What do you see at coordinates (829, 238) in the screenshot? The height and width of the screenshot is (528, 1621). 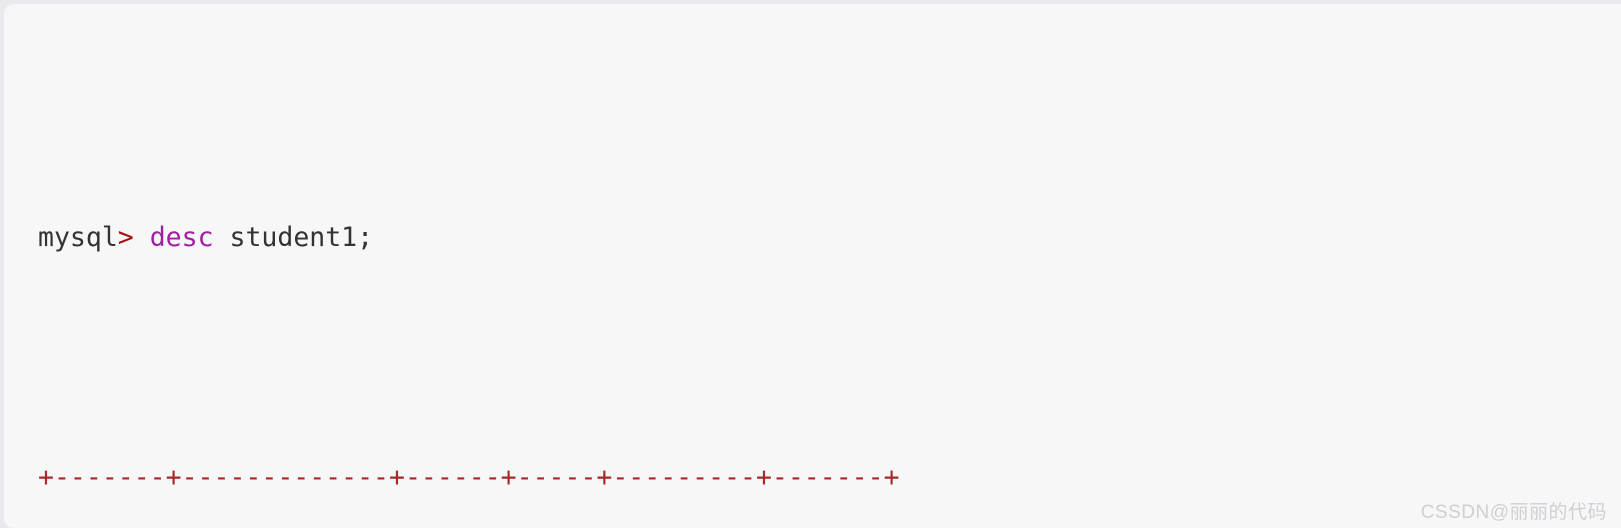 I see `command-line: mysql> desc student1;` at bounding box center [829, 238].